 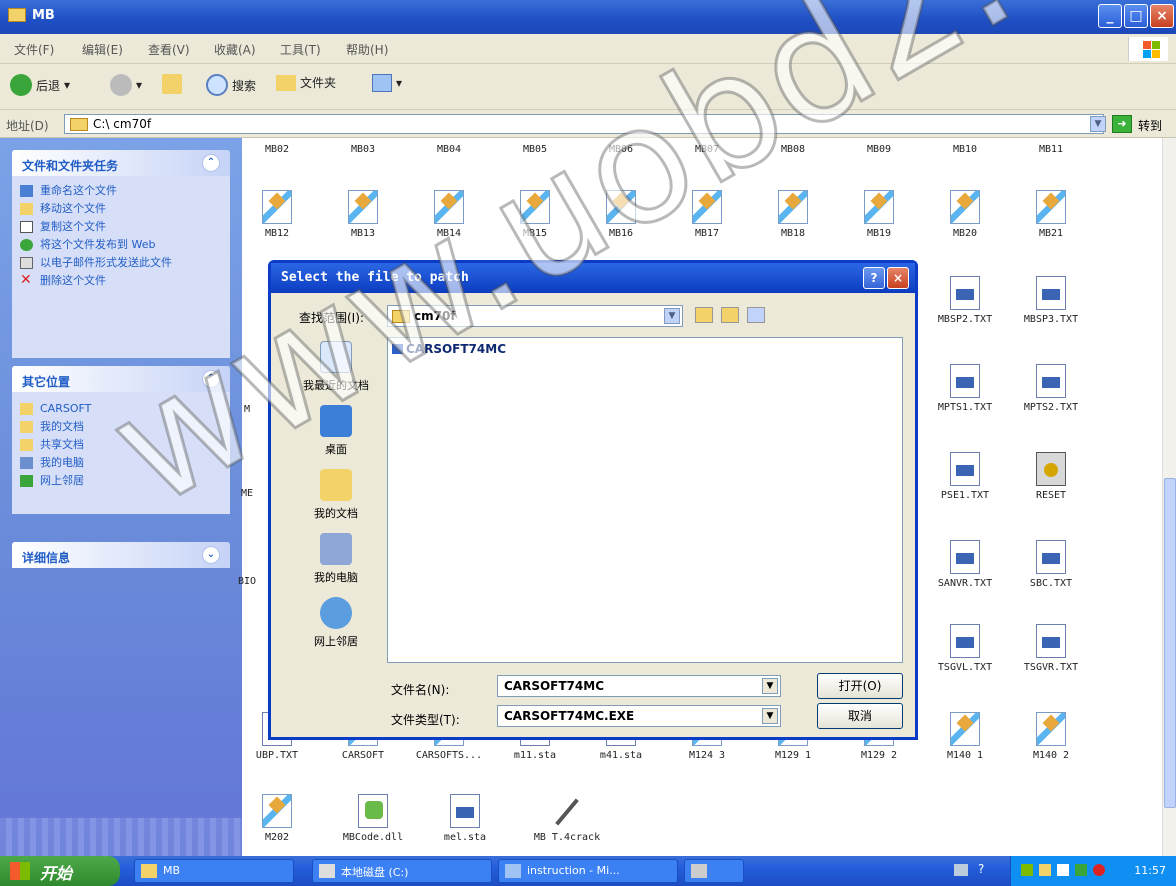 What do you see at coordinates (1051, 736) in the screenshot?
I see `file-item: M140 2` at bounding box center [1051, 736].